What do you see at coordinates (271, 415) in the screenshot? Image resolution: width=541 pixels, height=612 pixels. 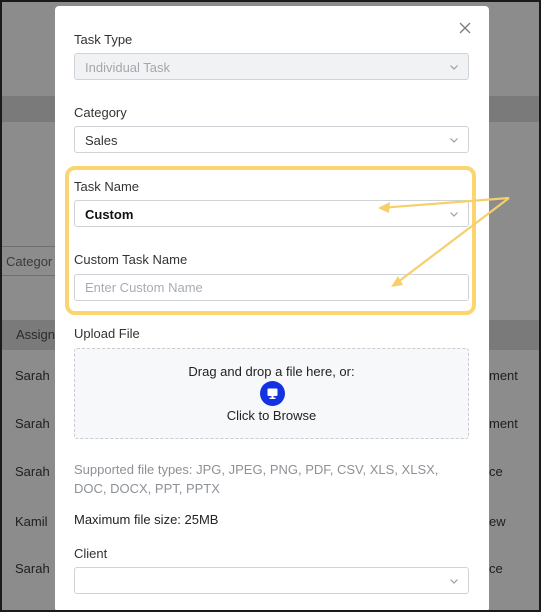 I see `browse-link: Click to Browse` at bounding box center [271, 415].